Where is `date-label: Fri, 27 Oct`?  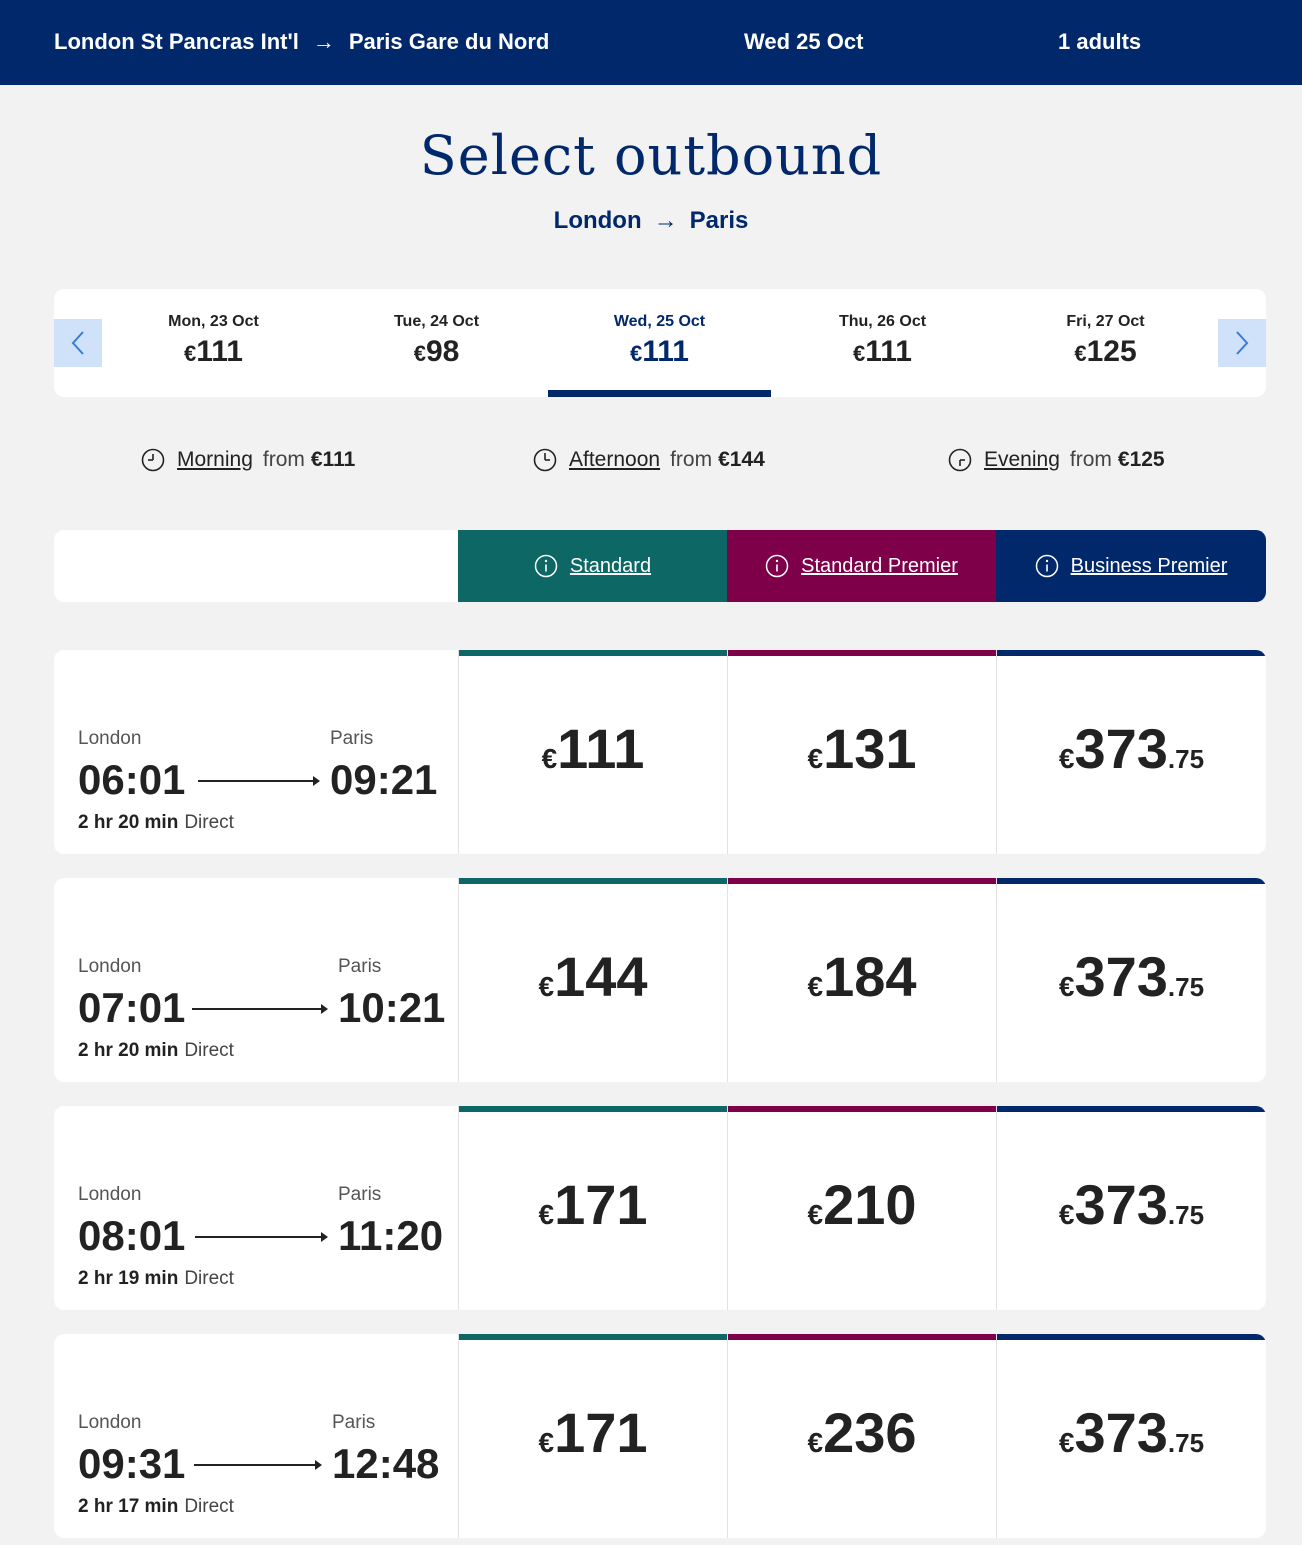
date-label: Fri, 27 Oct is located at coordinates (1105, 321).